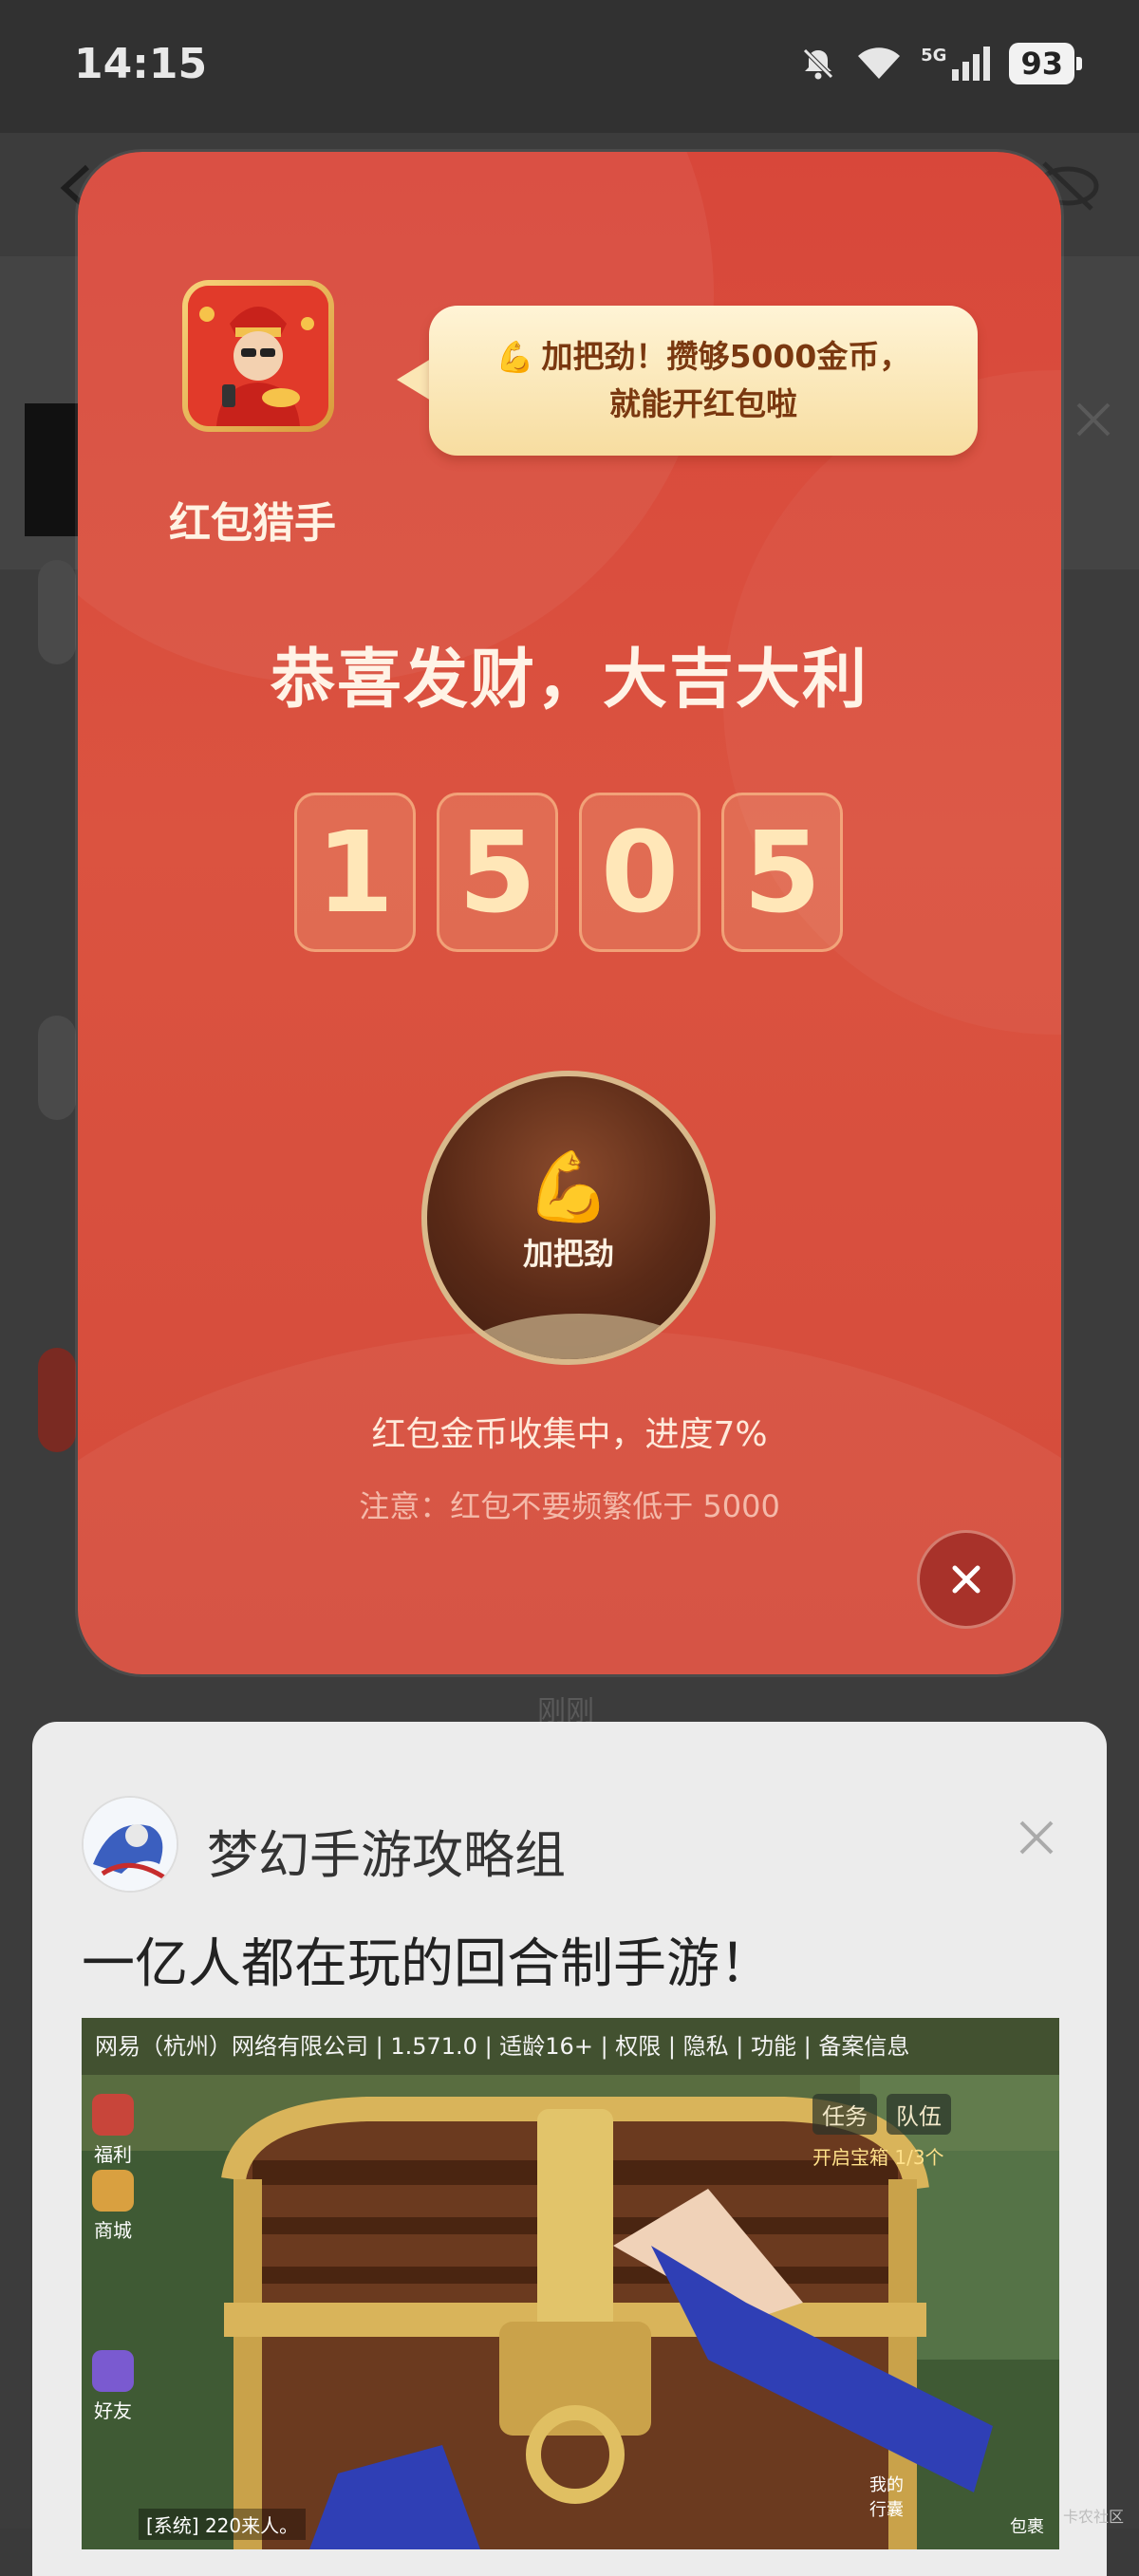 Image resolution: width=1139 pixels, height=2576 pixels. I want to click on signal-icon, so click(971, 64).